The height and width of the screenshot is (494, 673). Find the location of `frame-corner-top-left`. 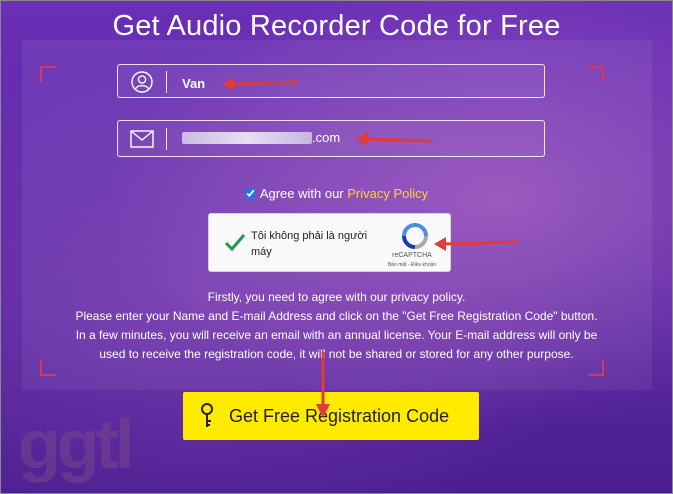

frame-corner-top-left is located at coordinates (48, 74).